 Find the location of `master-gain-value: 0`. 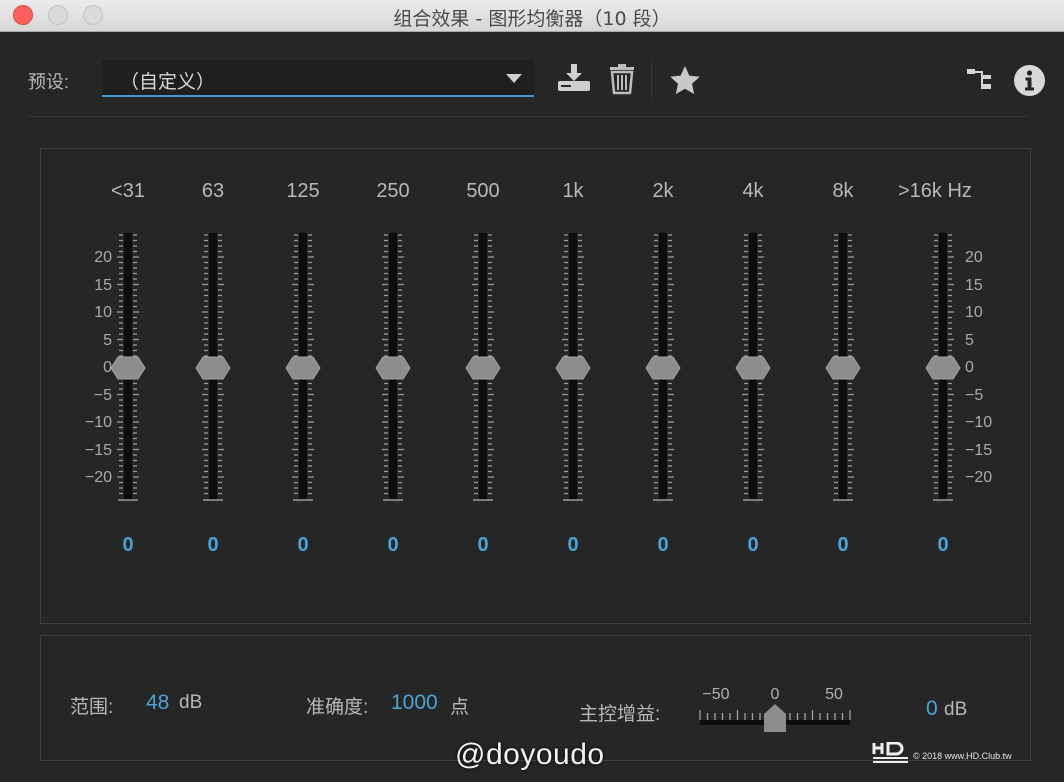

master-gain-value: 0 is located at coordinates (932, 709).